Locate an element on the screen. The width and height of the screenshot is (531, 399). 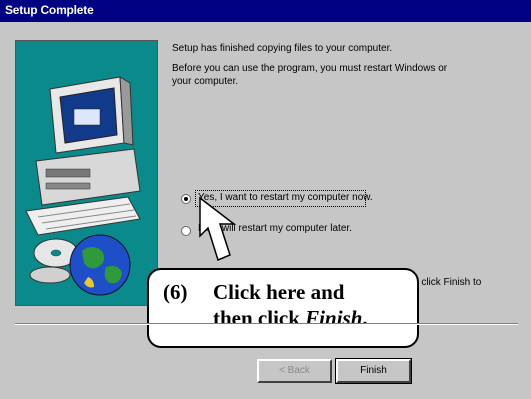
restart-instruction-line2: your computer. is located at coordinates (205, 81).